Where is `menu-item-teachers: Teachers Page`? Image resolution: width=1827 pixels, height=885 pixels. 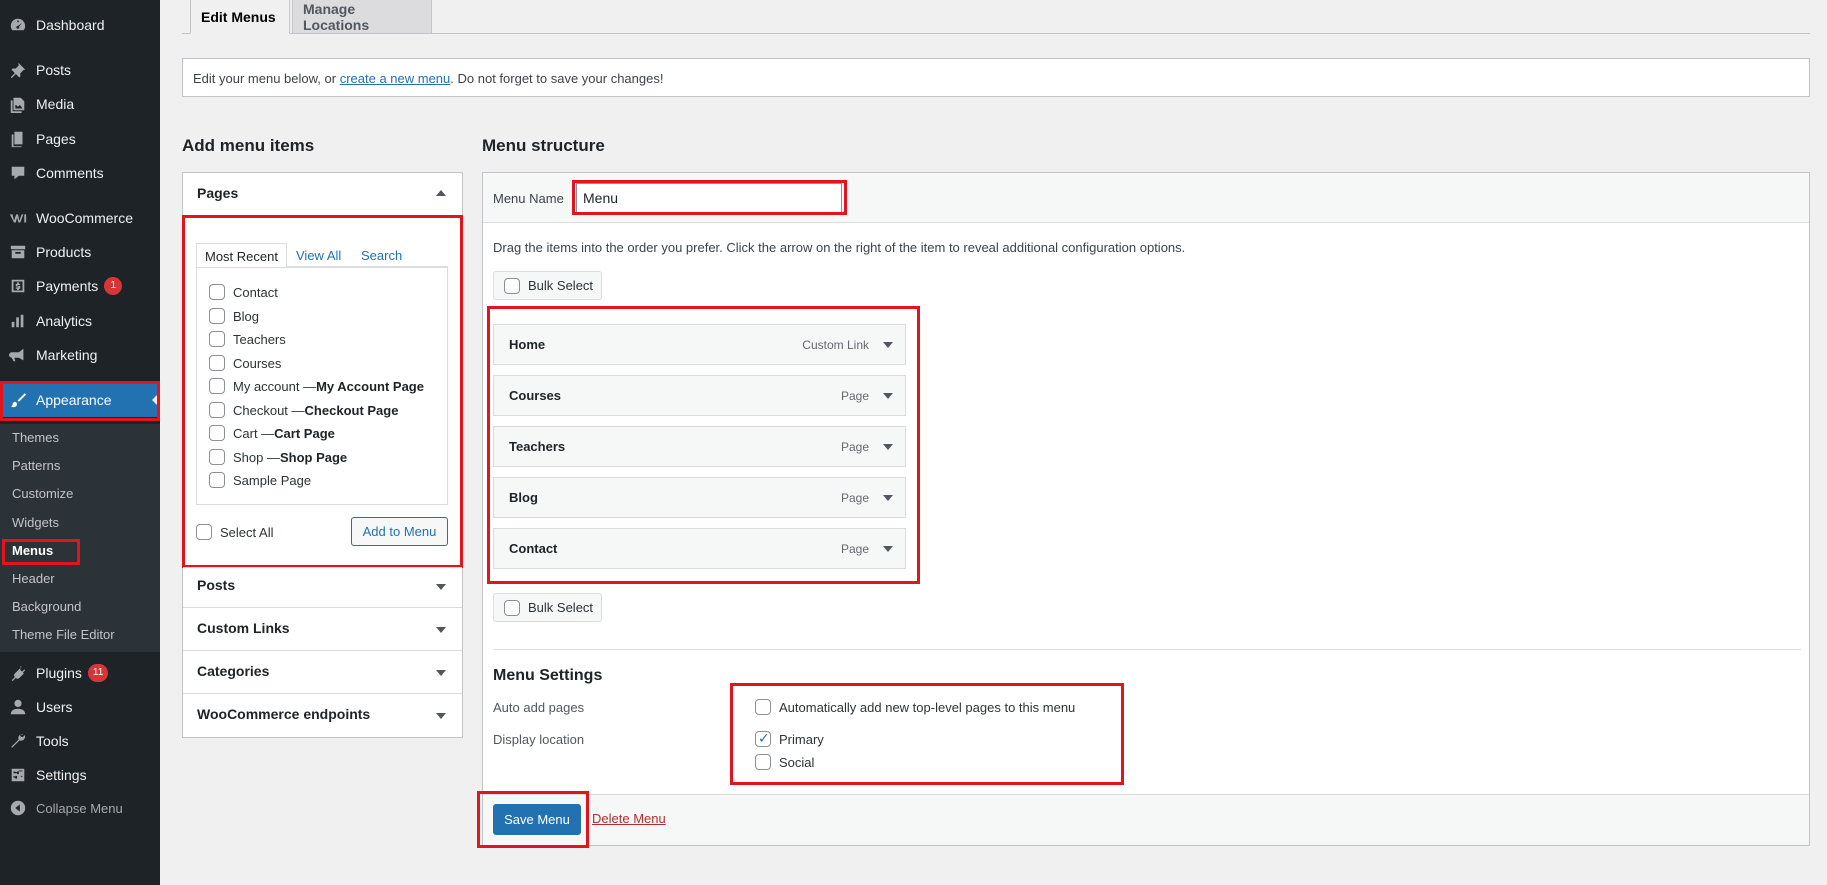 menu-item-teachers: Teachers Page is located at coordinates (699, 446).